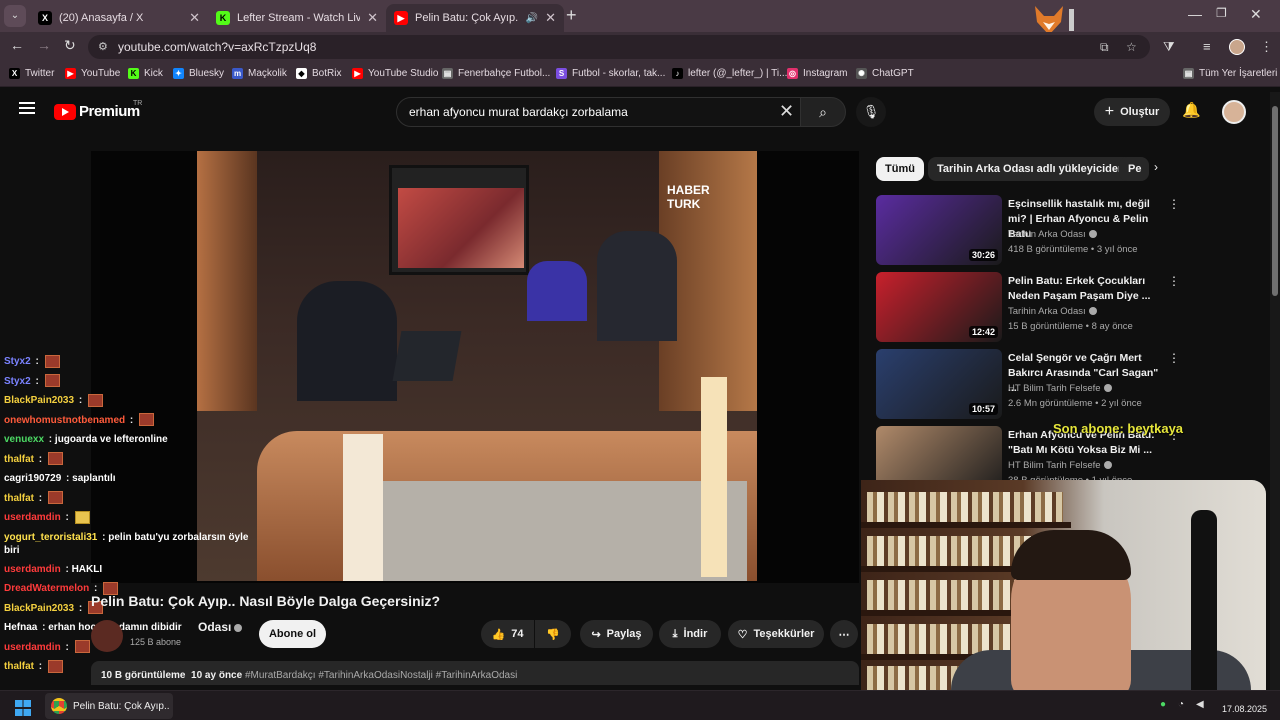  Describe the element at coordinates (1134, 169) in the screenshot. I see `chip-more: Pe` at that location.